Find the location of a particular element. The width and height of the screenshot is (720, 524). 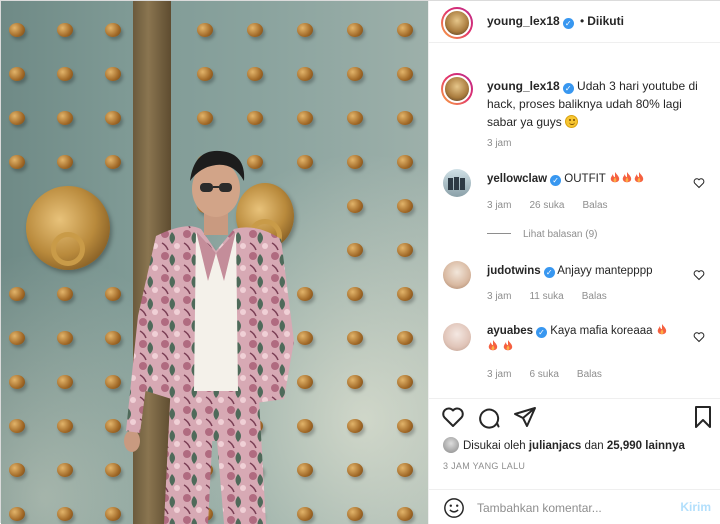

comment-meta: 3 jam 26 suka Balas is located at coordinates (556, 205).